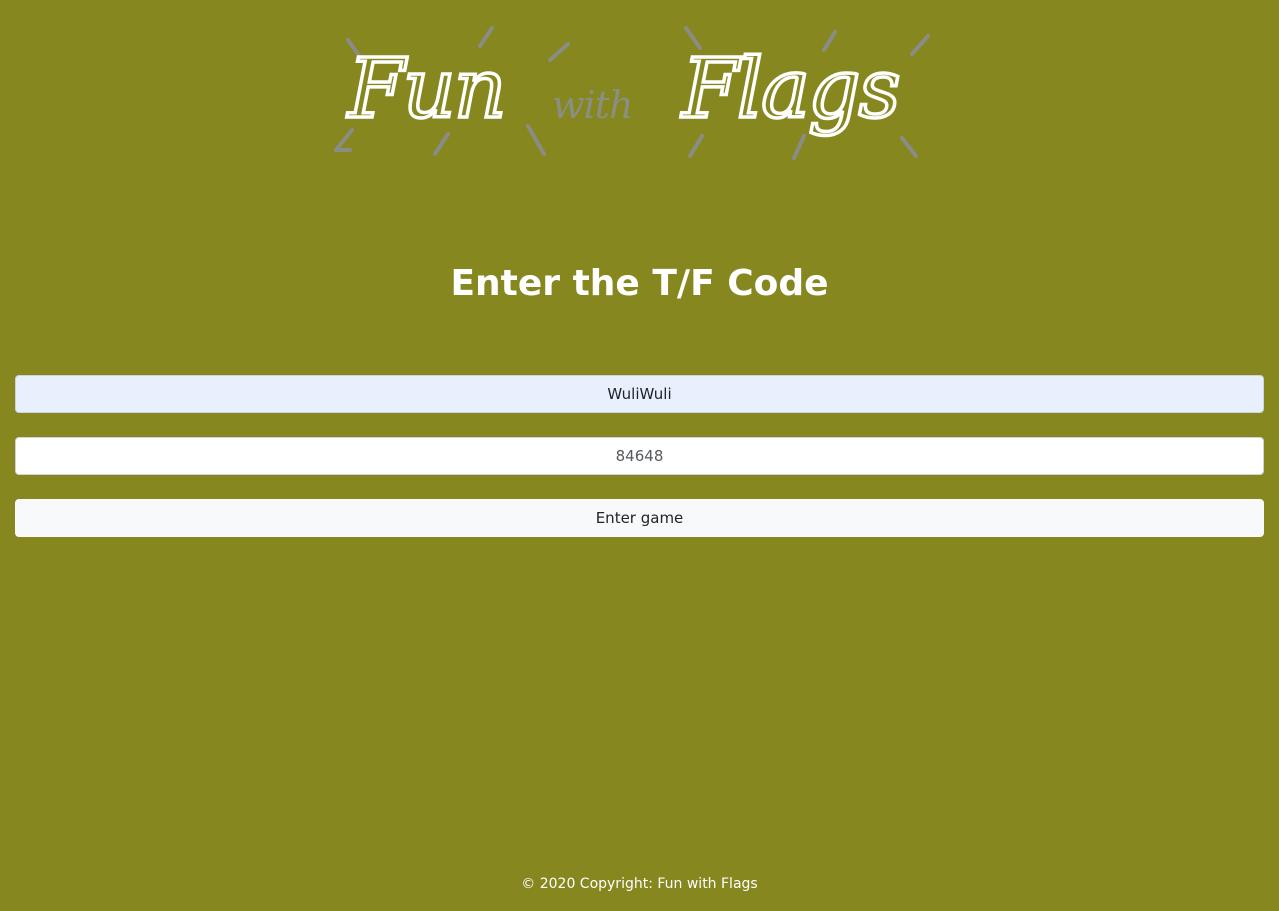 The image size is (1279, 911). I want to click on site-logo: Fun with Flags, so click(635, 94).